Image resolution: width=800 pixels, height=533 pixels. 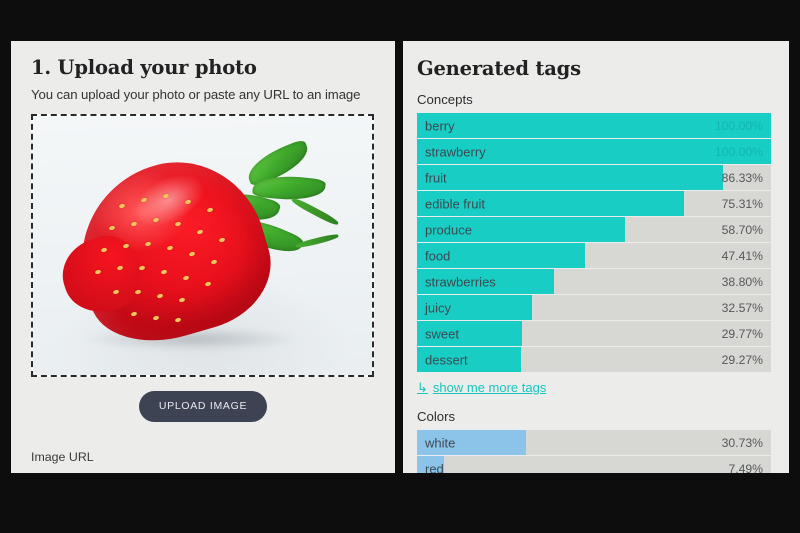 I want to click on tag-percent: 32.57%, so click(x=742, y=307).